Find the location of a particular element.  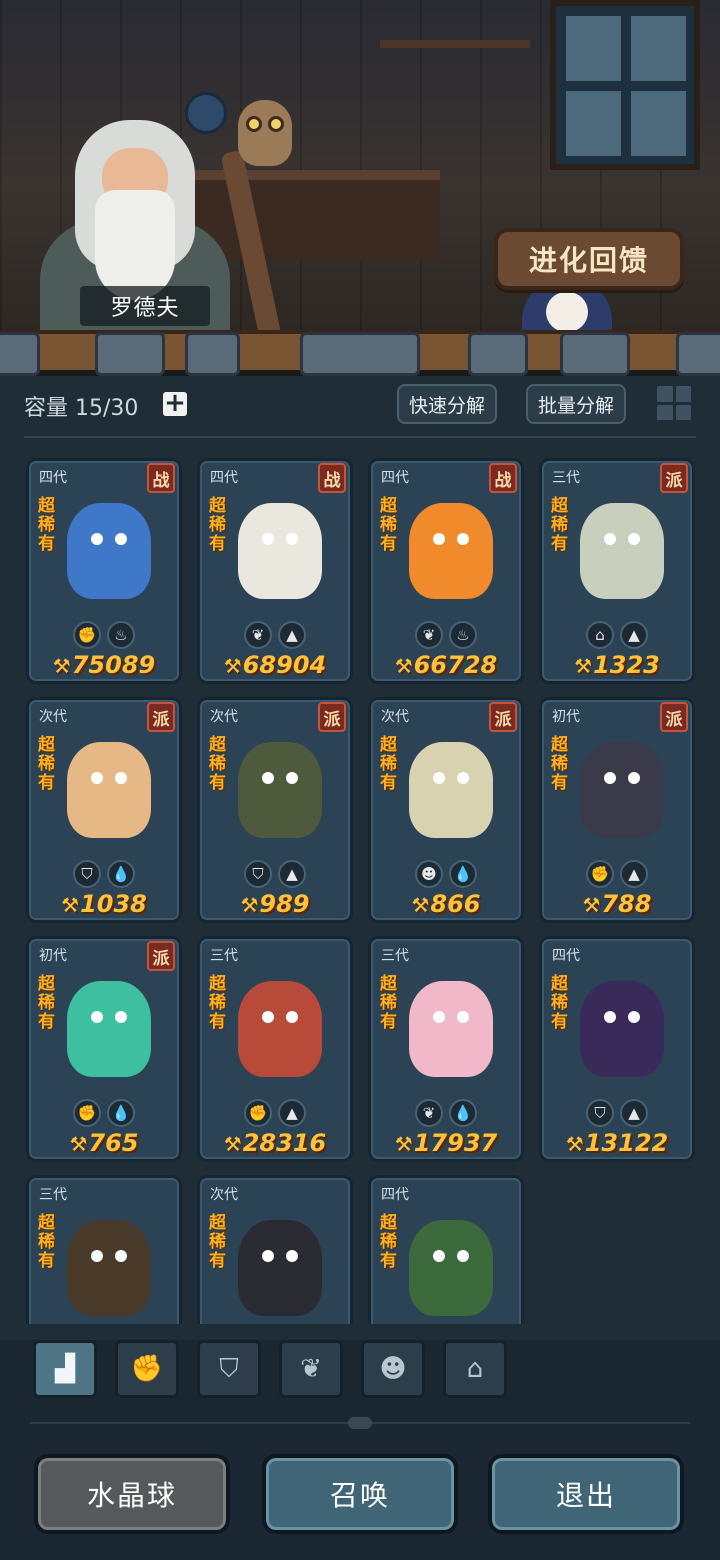

creature-card: 四代战超稀有 ❦ ▲ ⚒68904 is located at coordinates (275, 571).